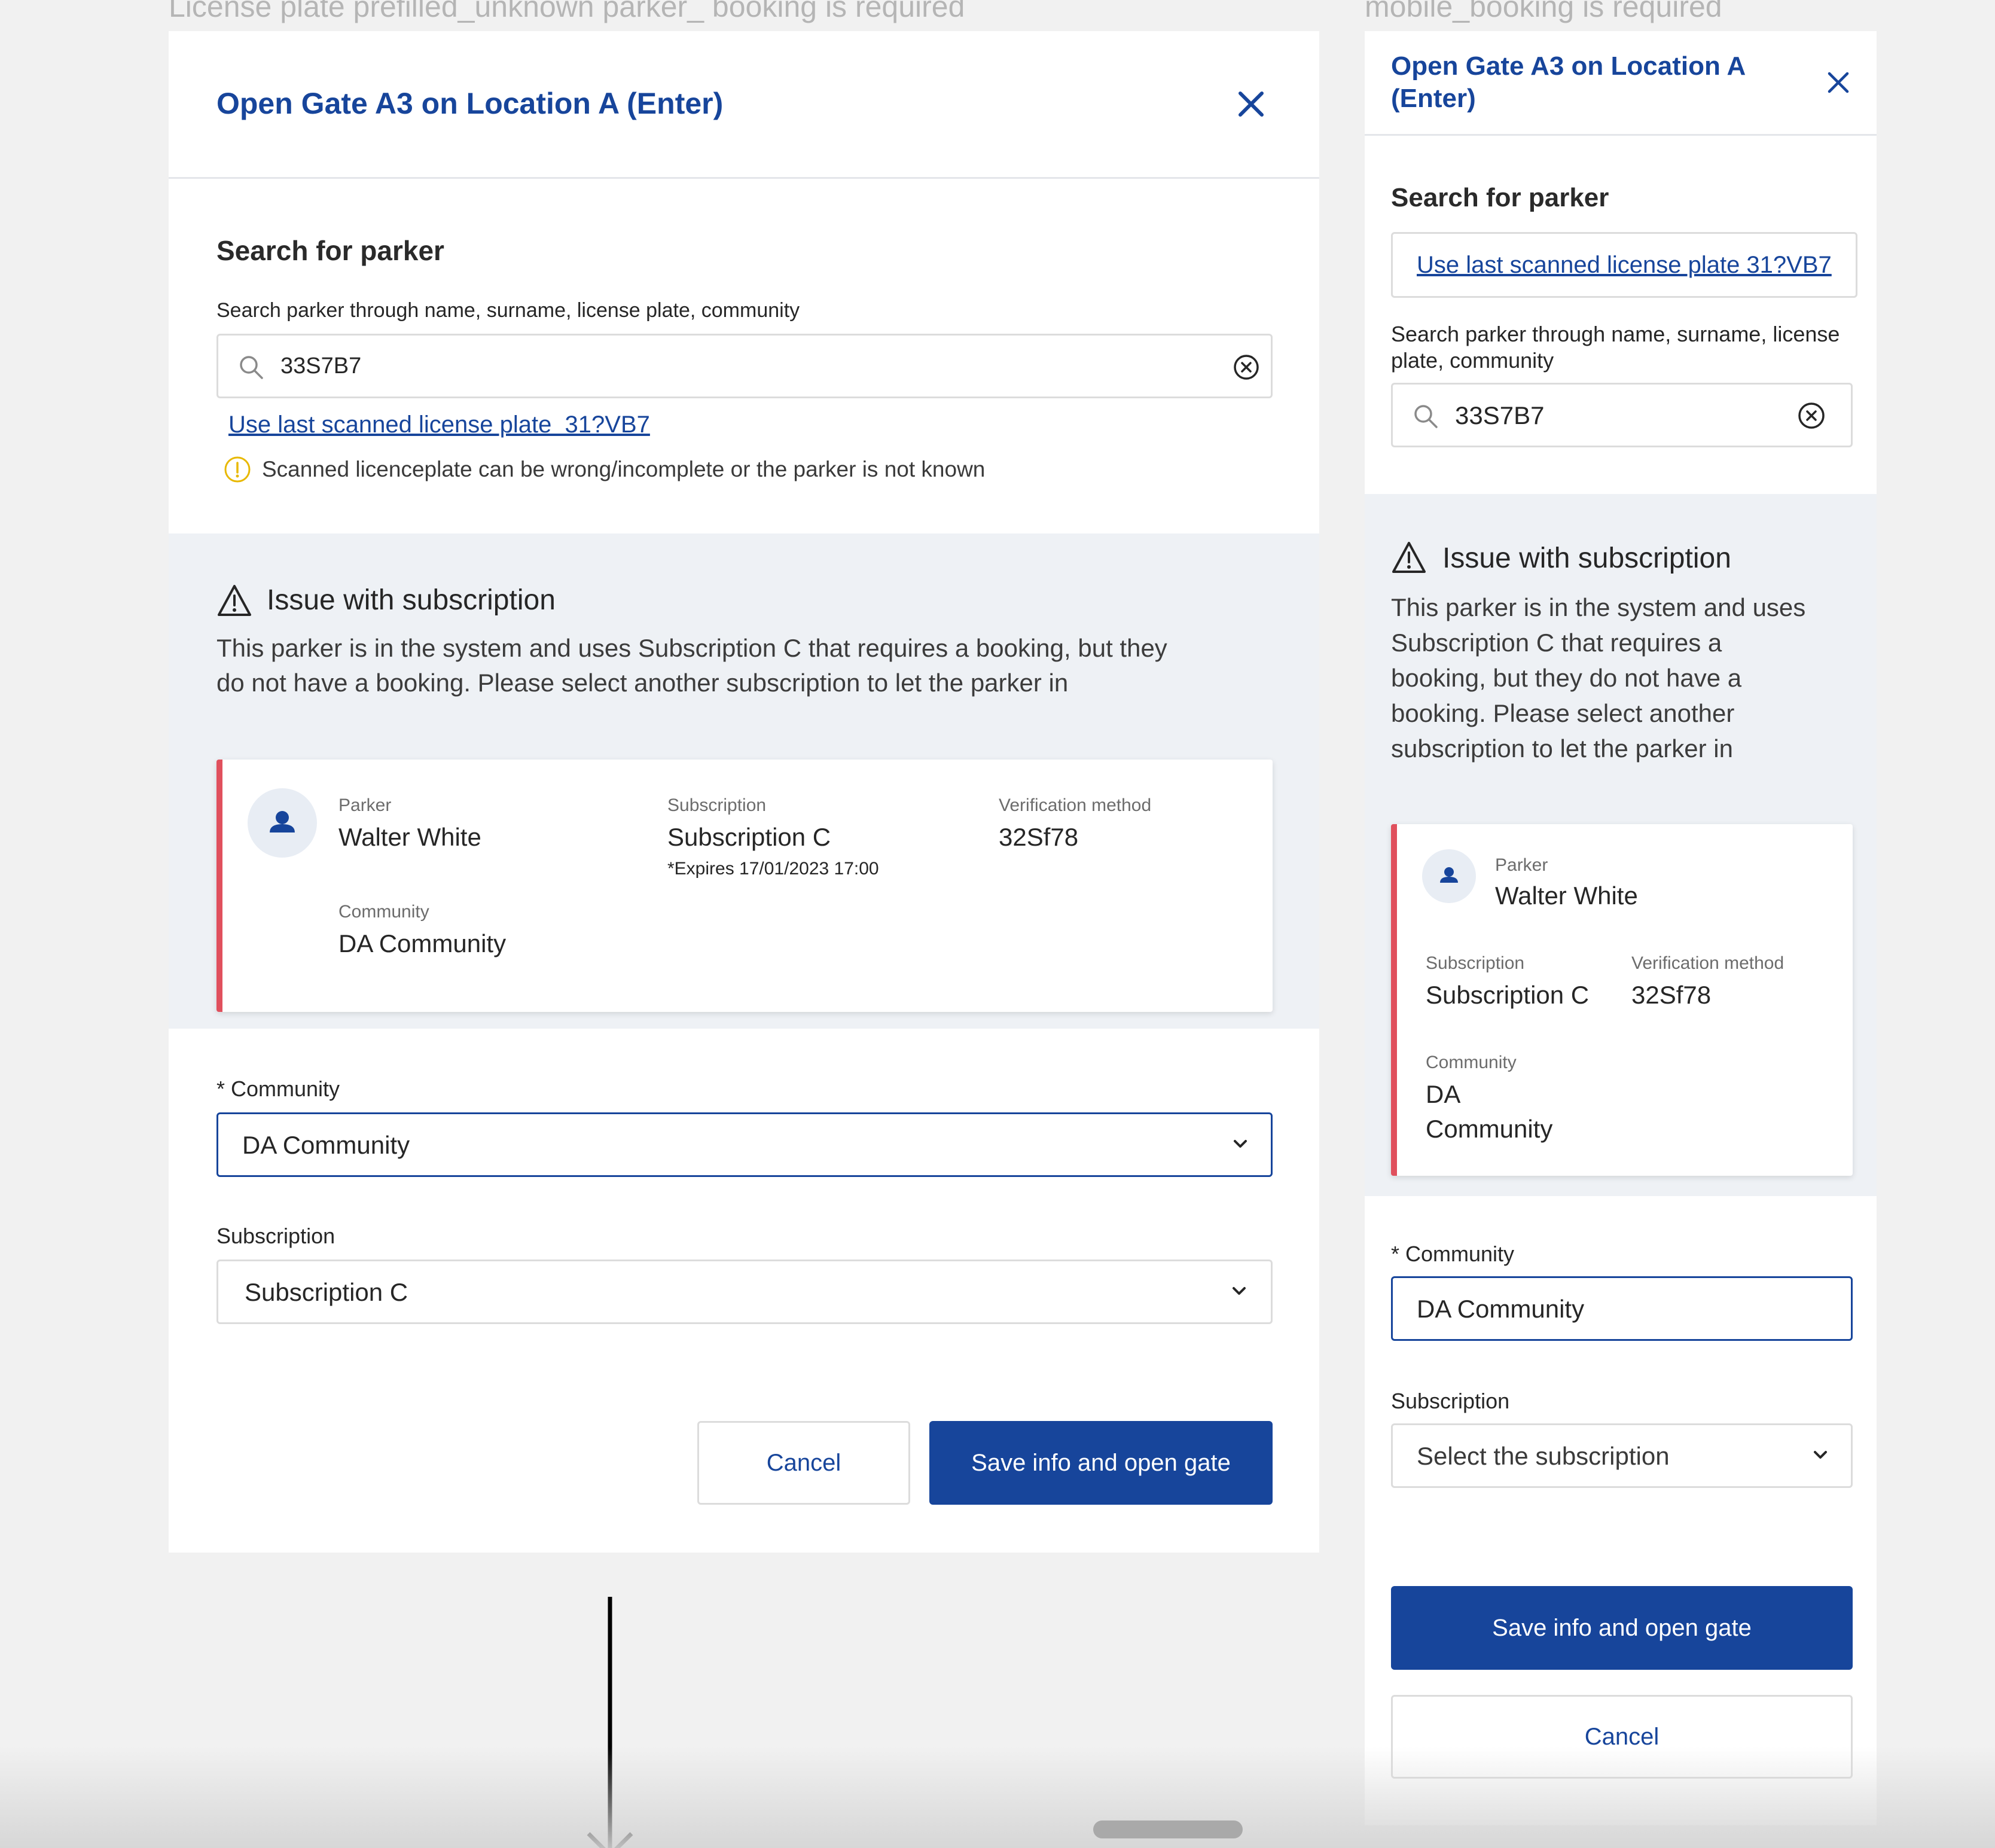 The width and height of the screenshot is (1995, 1848). What do you see at coordinates (409, 837) in the screenshot?
I see `parker-value: Walter White` at bounding box center [409, 837].